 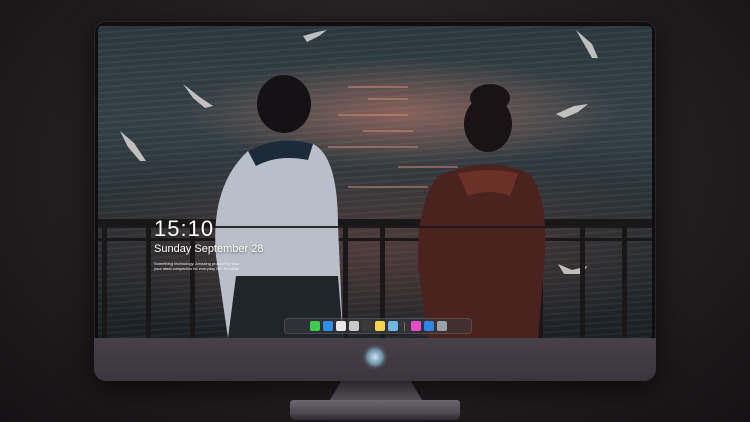 I want to click on finder-icon, so click(x=327, y=326).